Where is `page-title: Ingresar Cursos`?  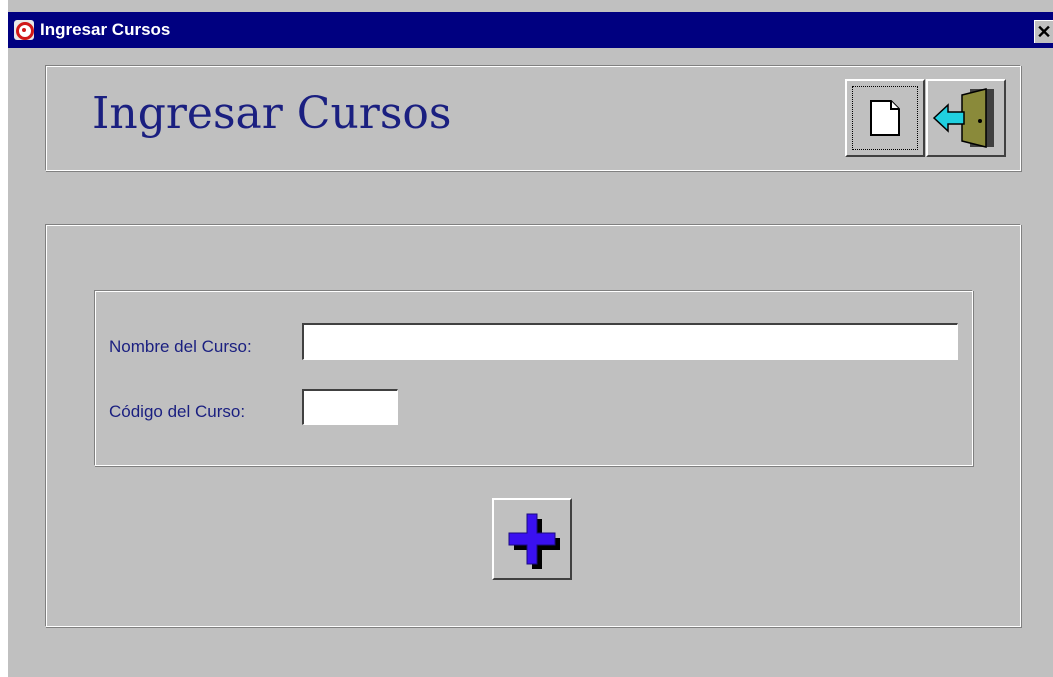
page-title: Ingresar Cursos is located at coordinates (272, 113).